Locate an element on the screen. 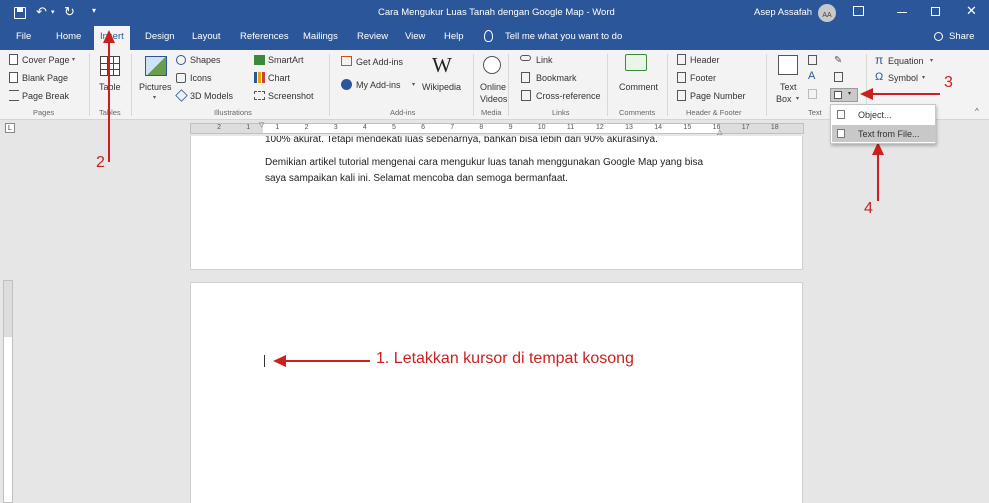 The height and width of the screenshot is (503, 989). annotation-step-1: 1. Letakkan kursor di tempat kosong is located at coordinates (505, 358).